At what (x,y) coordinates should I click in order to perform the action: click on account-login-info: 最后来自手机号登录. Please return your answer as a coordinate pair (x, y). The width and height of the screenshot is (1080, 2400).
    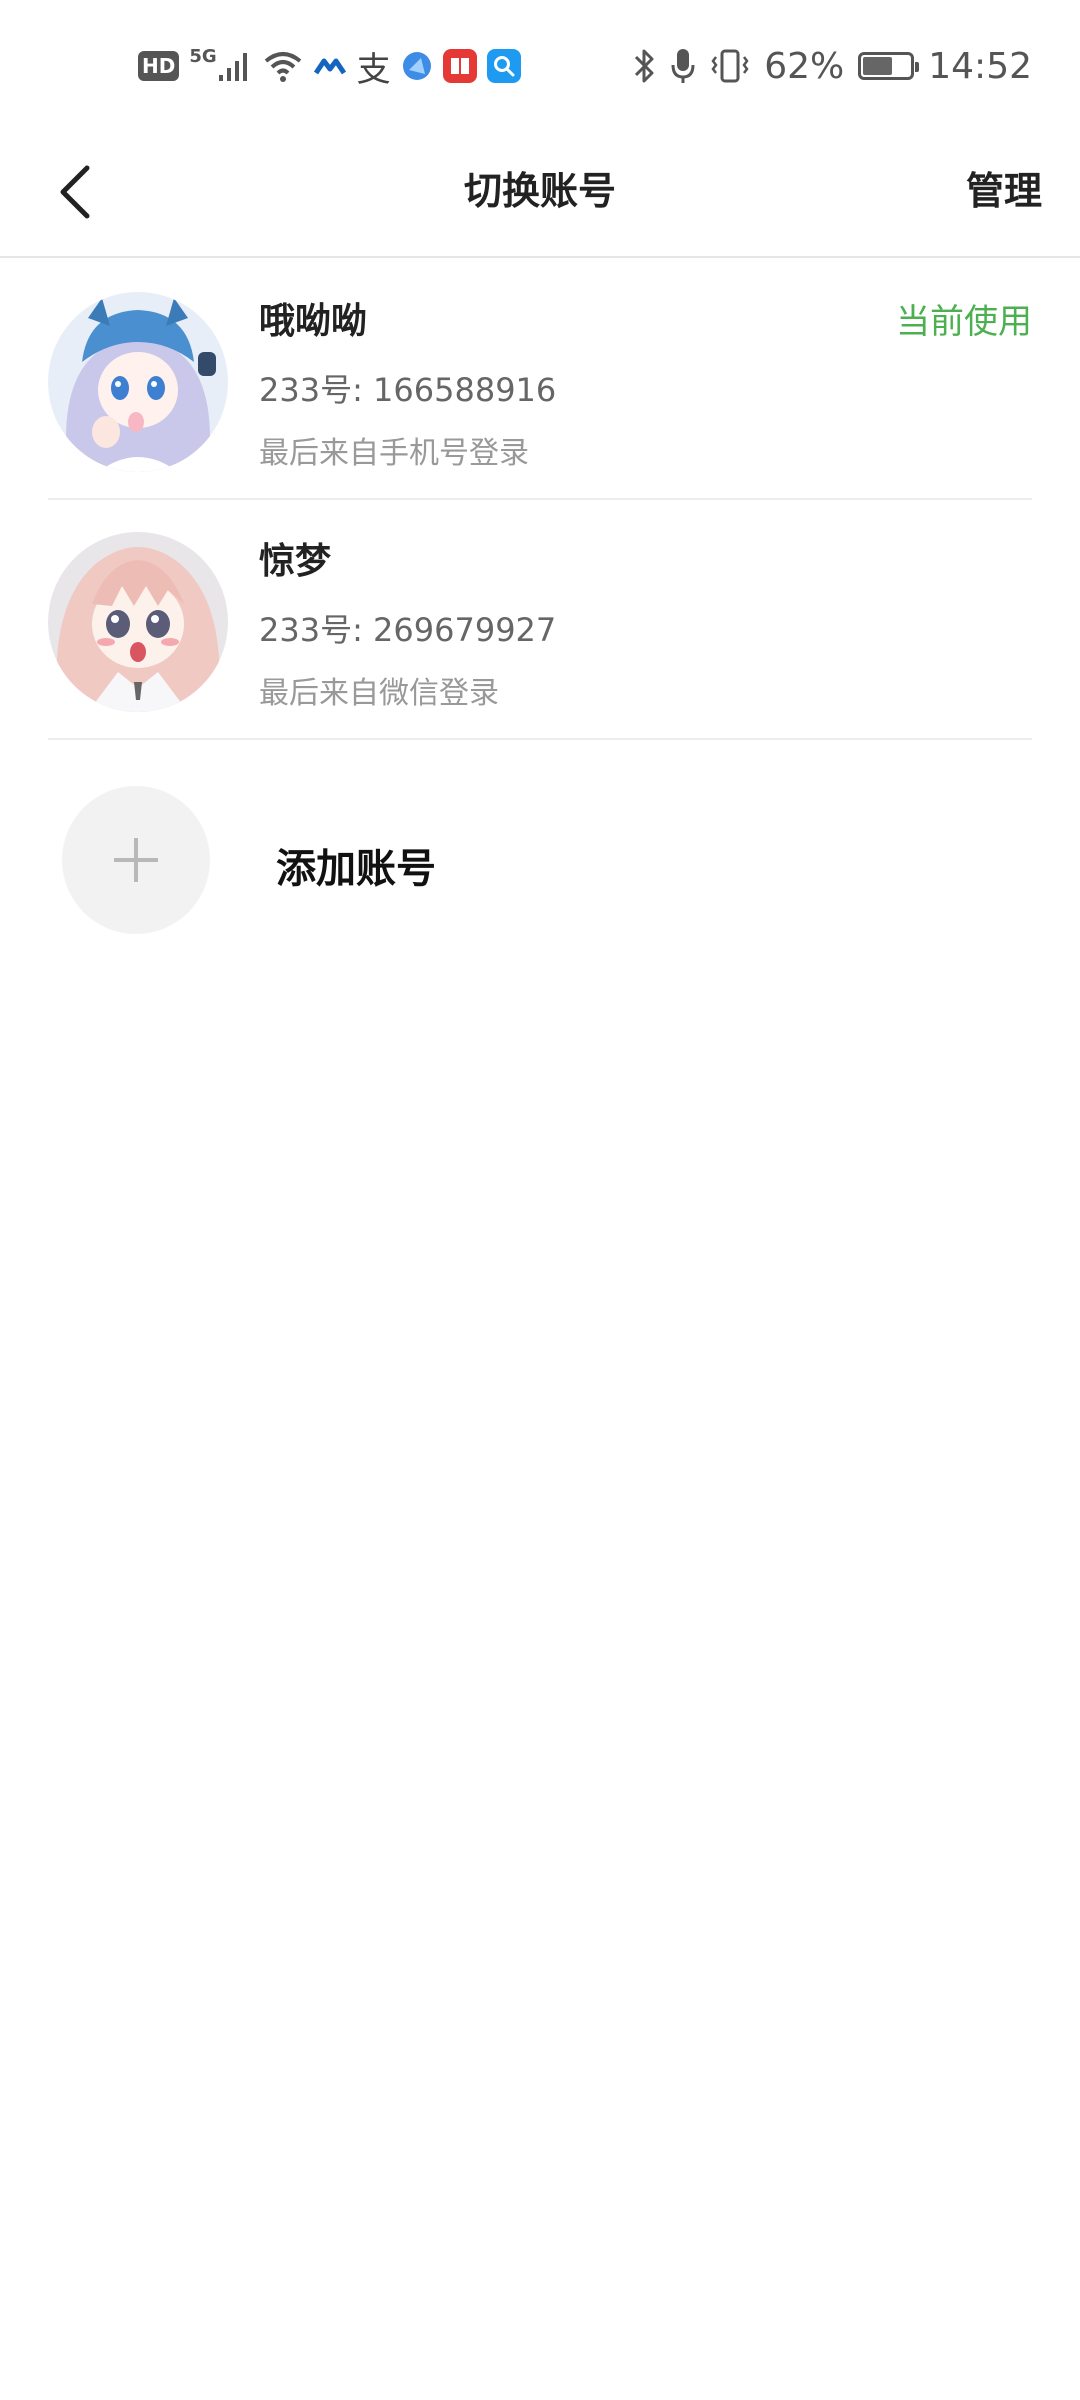
    Looking at the image, I should click on (394, 453).